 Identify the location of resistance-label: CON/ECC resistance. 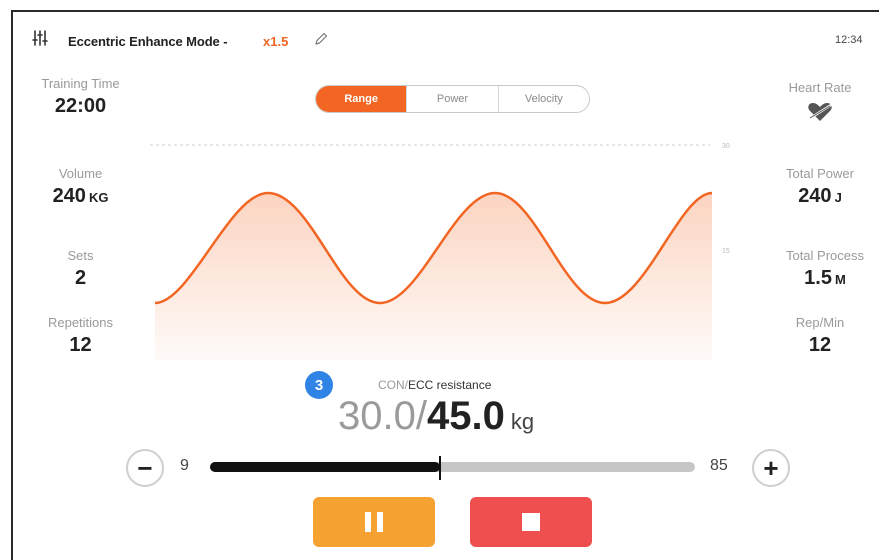
(435, 385).